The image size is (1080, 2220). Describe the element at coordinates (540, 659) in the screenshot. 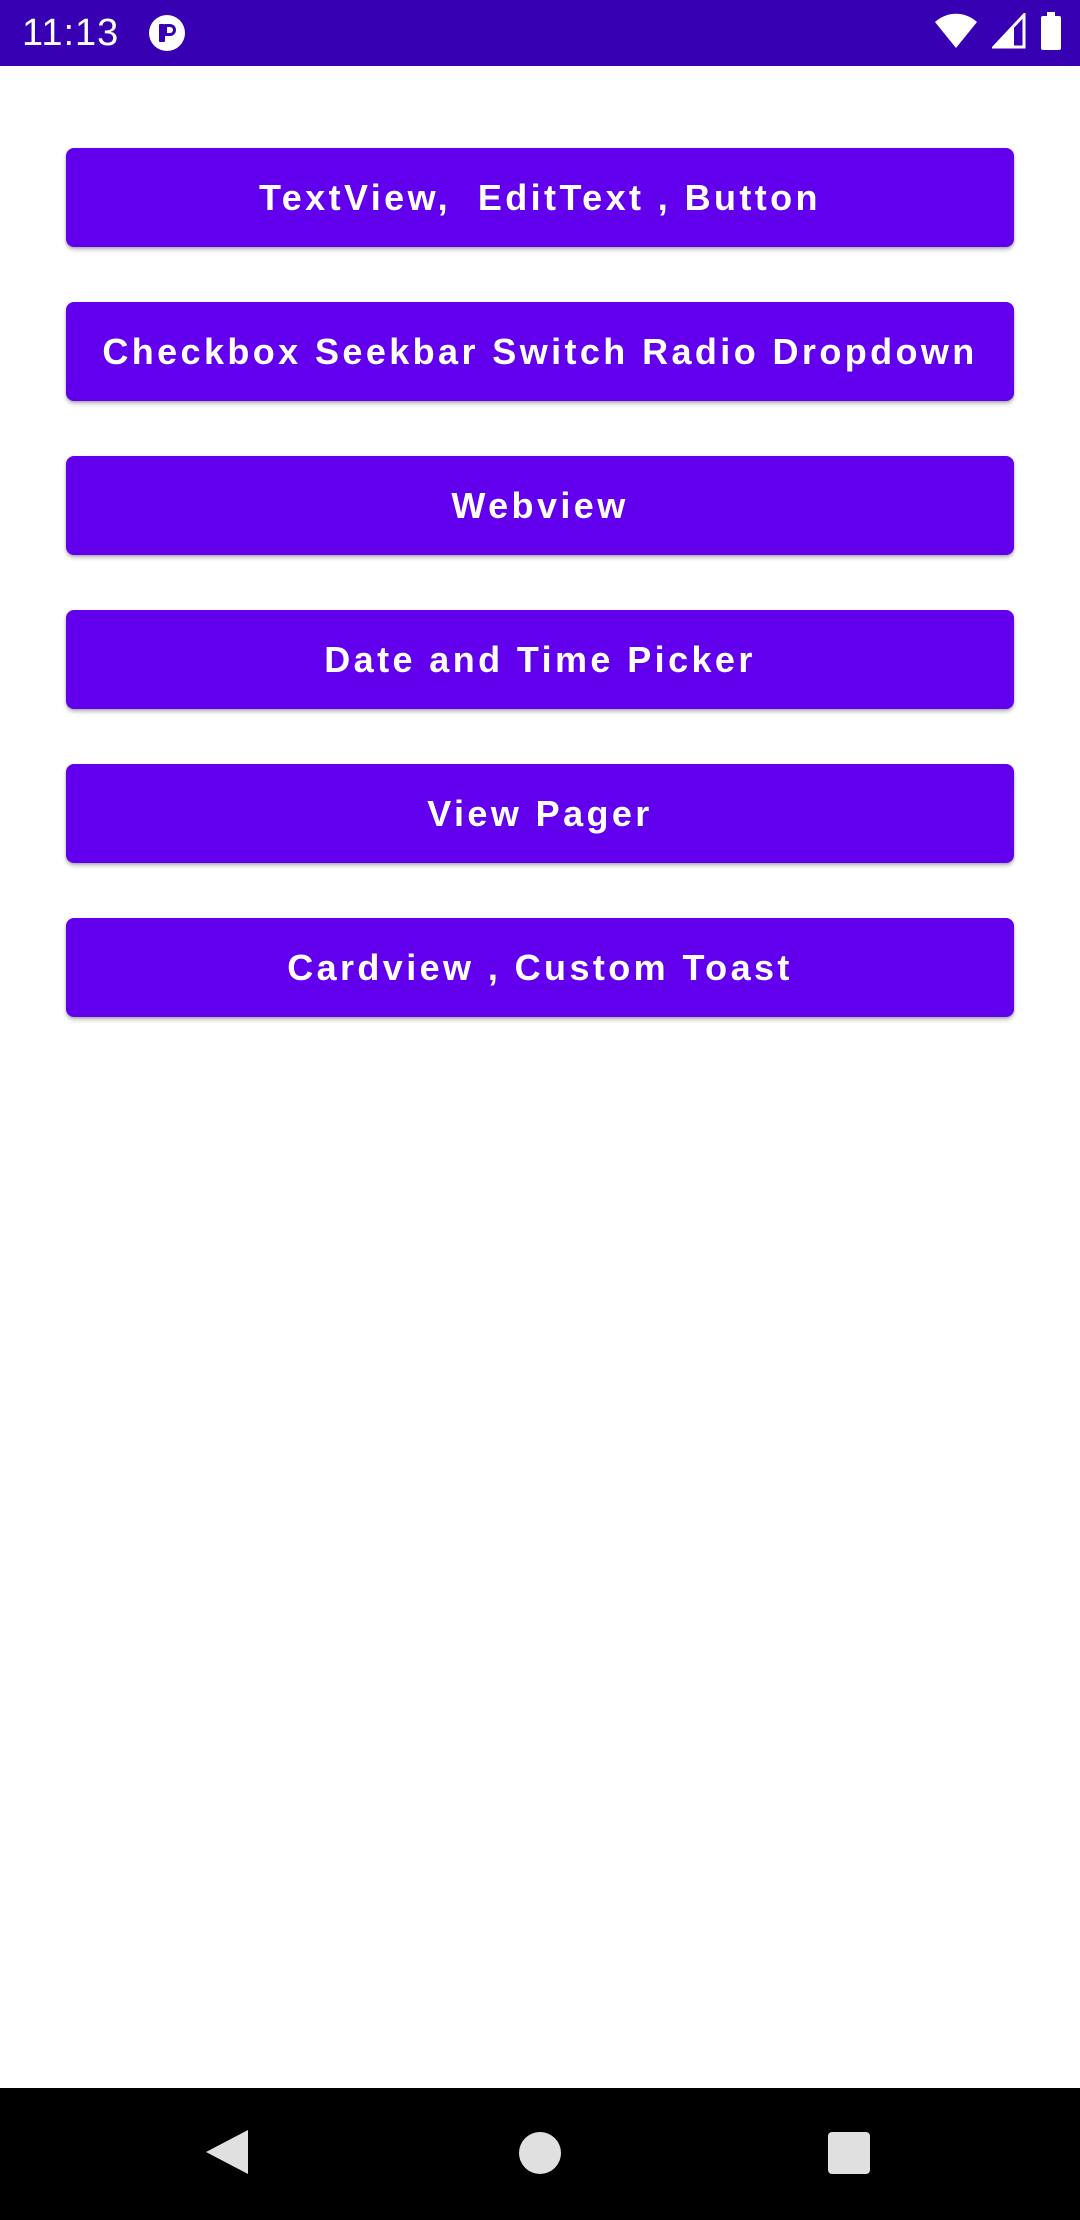

I see `date-time-picker-button: Date and Time Picker` at that location.